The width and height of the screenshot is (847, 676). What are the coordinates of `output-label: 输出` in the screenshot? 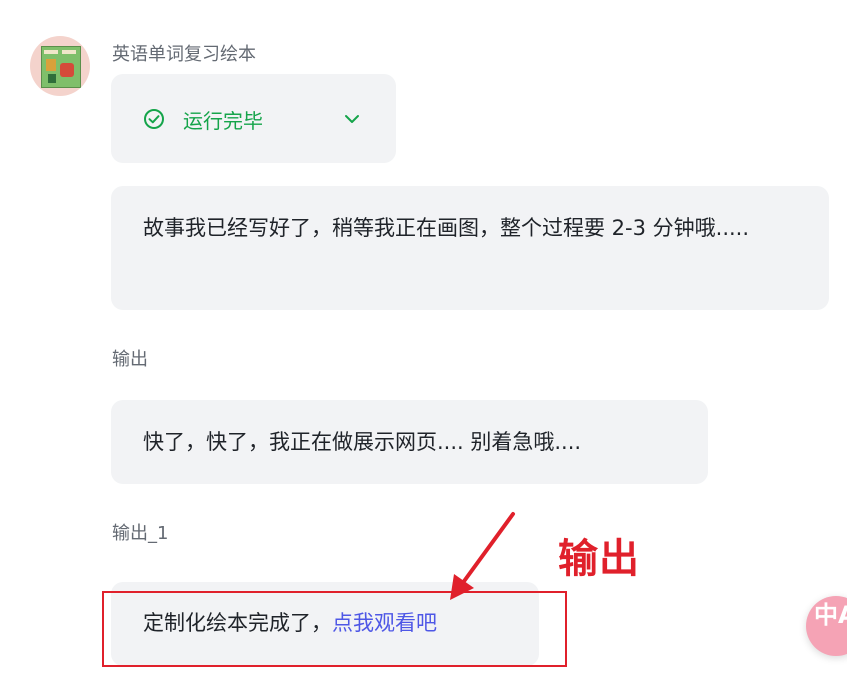 It's located at (130, 359).